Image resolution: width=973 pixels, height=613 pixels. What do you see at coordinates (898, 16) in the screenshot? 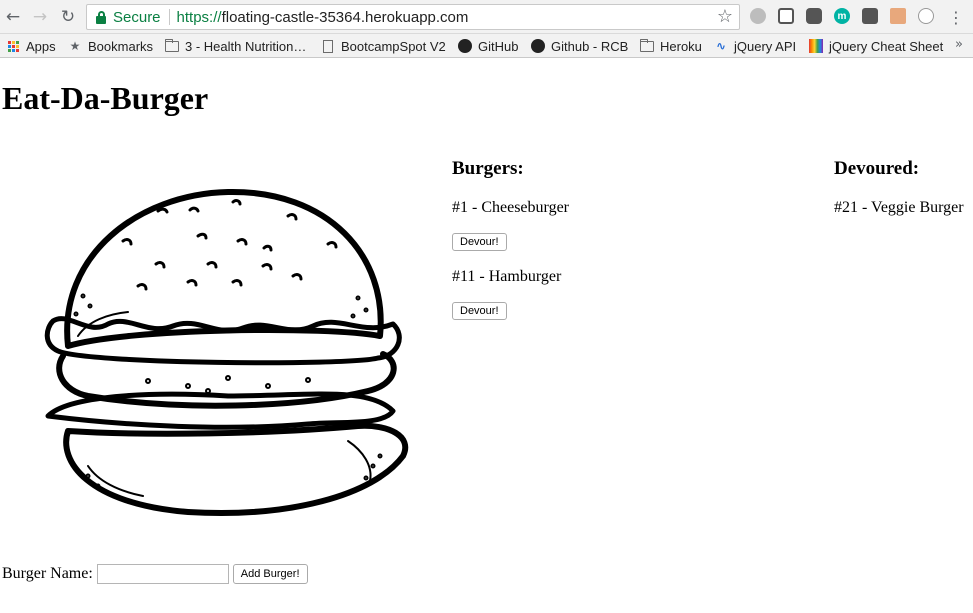
I see `hammer-extension-icon` at bounding box center [898, 16].